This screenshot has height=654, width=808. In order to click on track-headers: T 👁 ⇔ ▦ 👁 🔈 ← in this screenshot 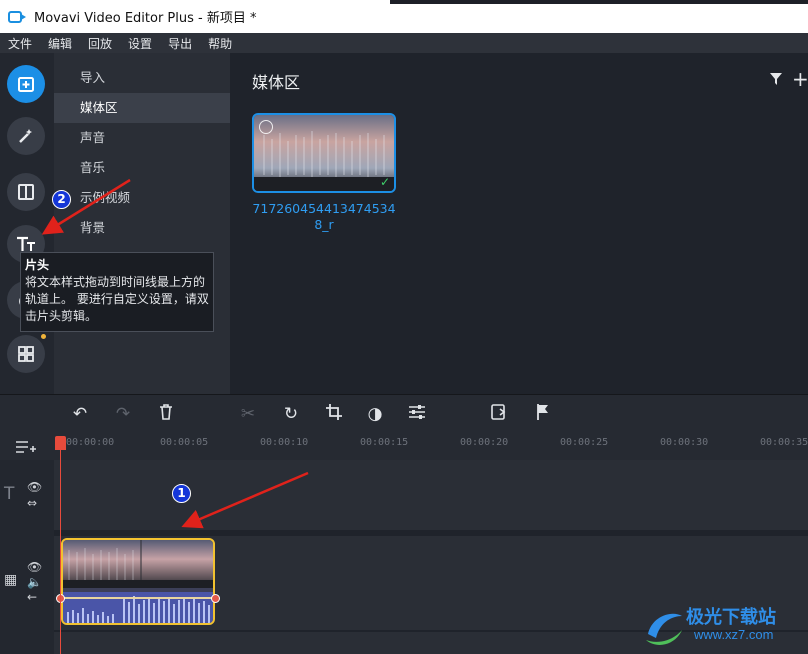, I will do `click(27, 557)`.